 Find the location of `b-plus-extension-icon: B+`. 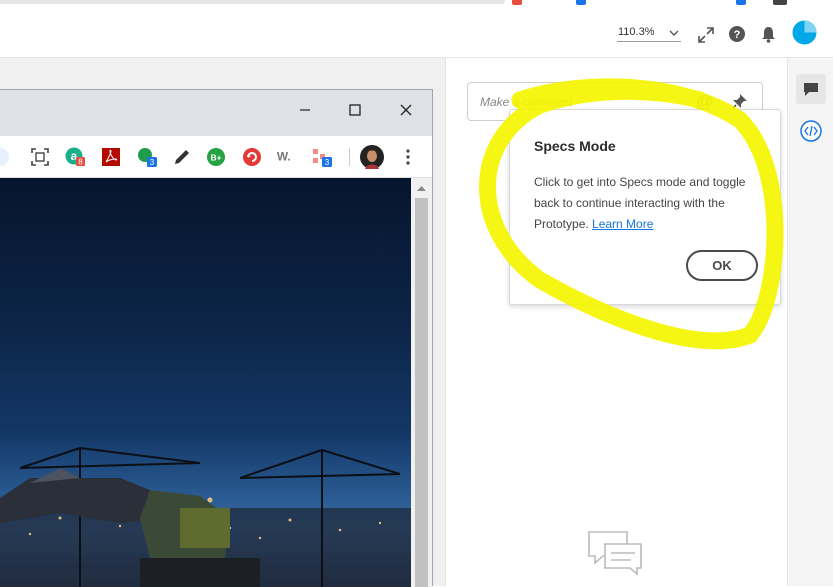

b-plus-extension-icon: B+ is located at coordinates (216, 157).